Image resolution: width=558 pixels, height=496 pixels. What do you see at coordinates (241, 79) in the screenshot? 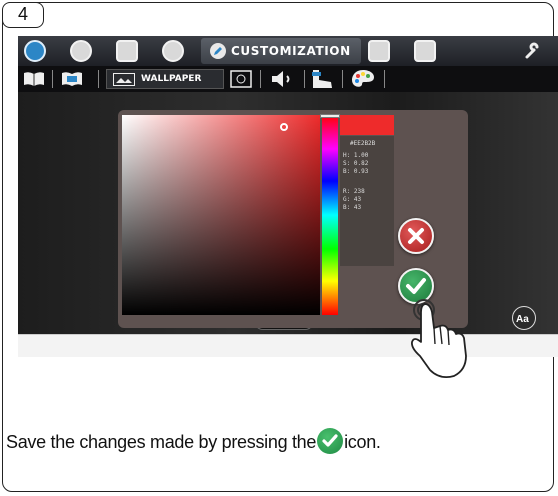
I see `screensaver-icon` at bounding box center [241, 79].